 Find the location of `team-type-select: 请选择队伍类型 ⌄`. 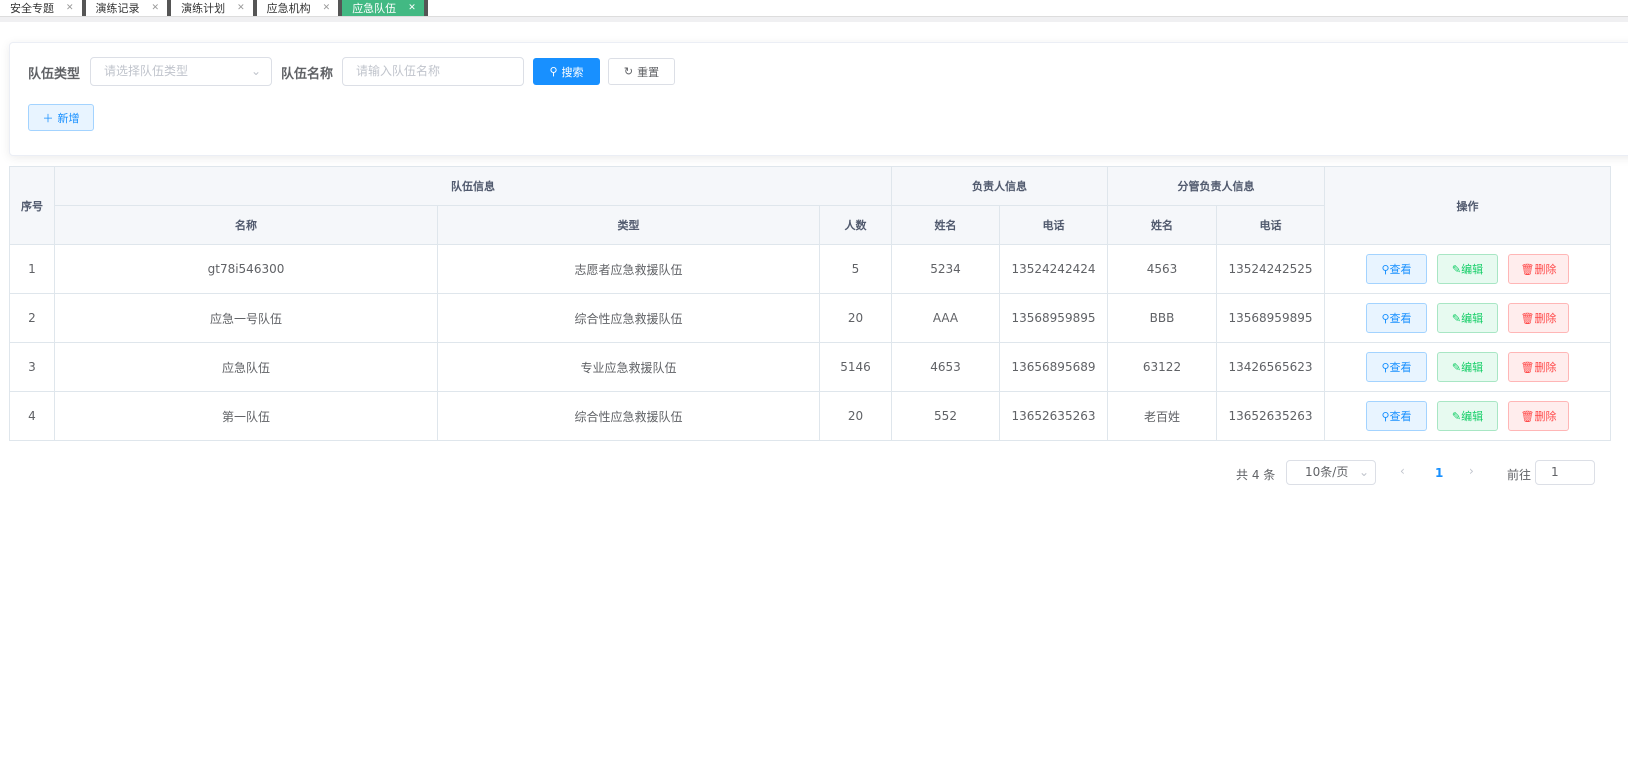

team-type-select: 请选择队伍类型 ⌄ is located at coordinates (181, 71).